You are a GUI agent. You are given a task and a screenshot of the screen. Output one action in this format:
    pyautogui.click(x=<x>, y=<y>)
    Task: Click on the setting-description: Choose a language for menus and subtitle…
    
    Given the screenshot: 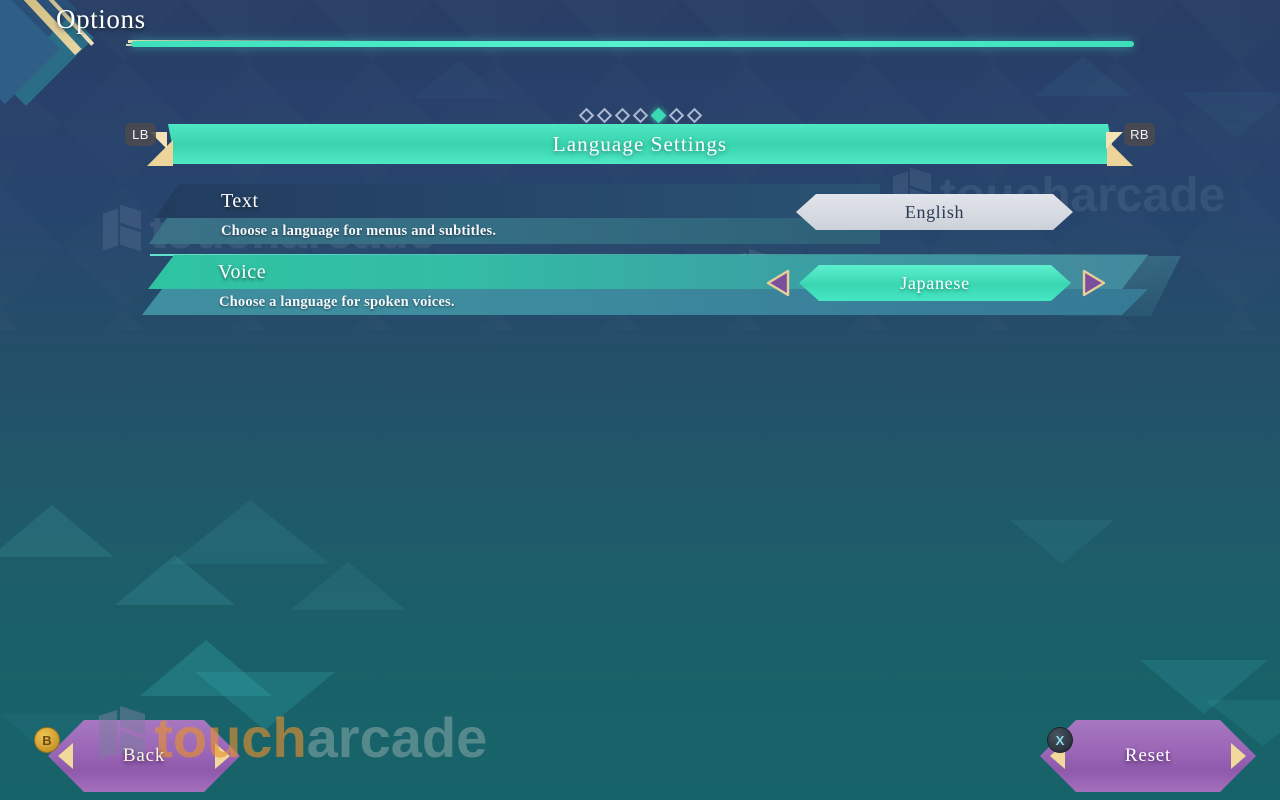 What is the action you would take?
    pyautogui.click(x=359, y=230)
    